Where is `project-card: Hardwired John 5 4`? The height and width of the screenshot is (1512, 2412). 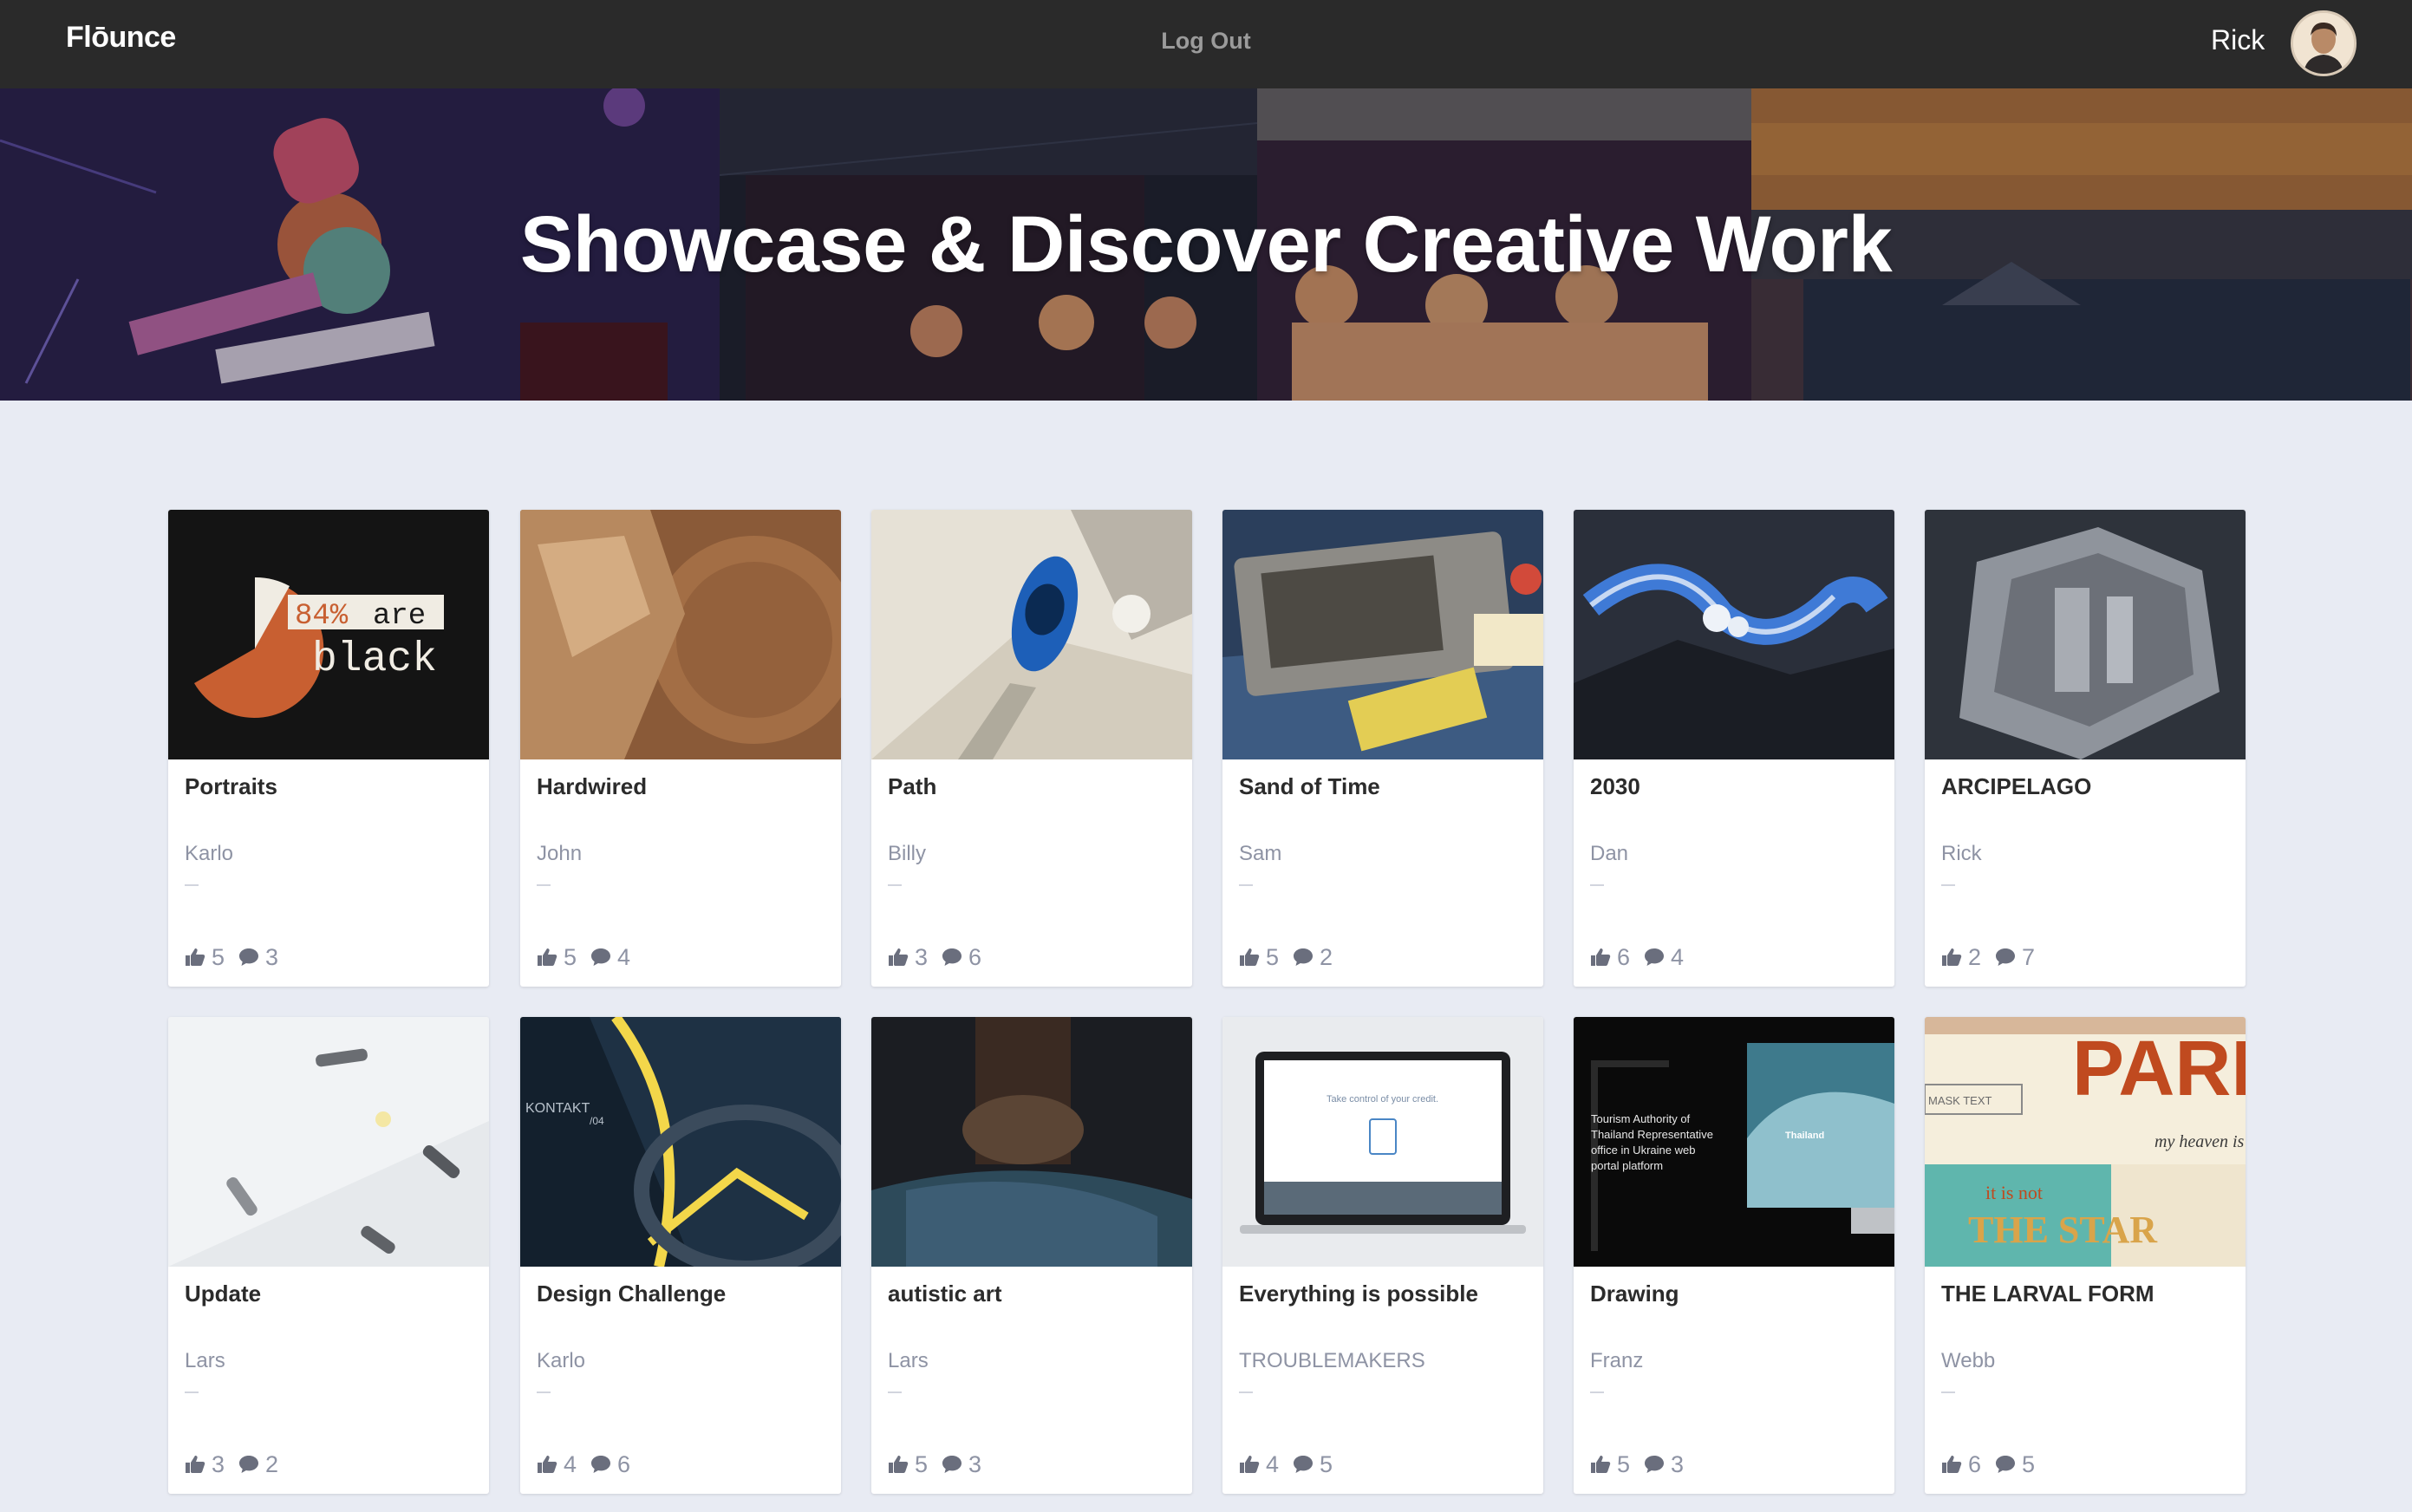 project-card: Hardwired John 5 4 is located at coordinates (680, 748).